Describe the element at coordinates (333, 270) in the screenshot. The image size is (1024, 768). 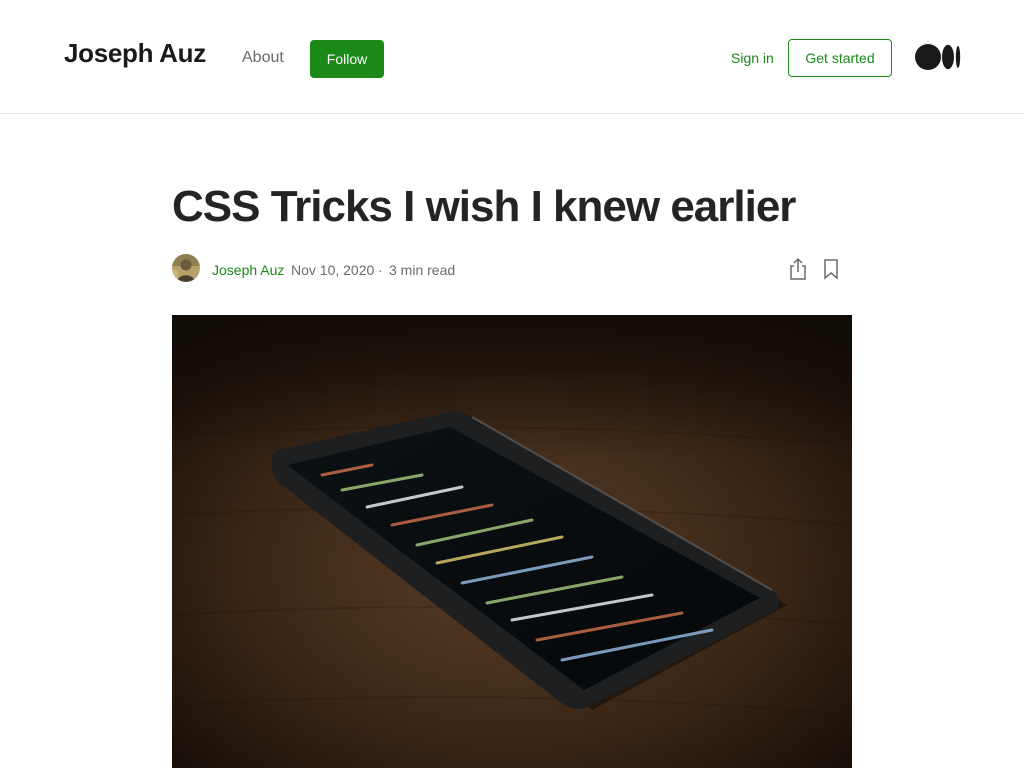
I see `publish-date: Nov 10, 2020` at that location.